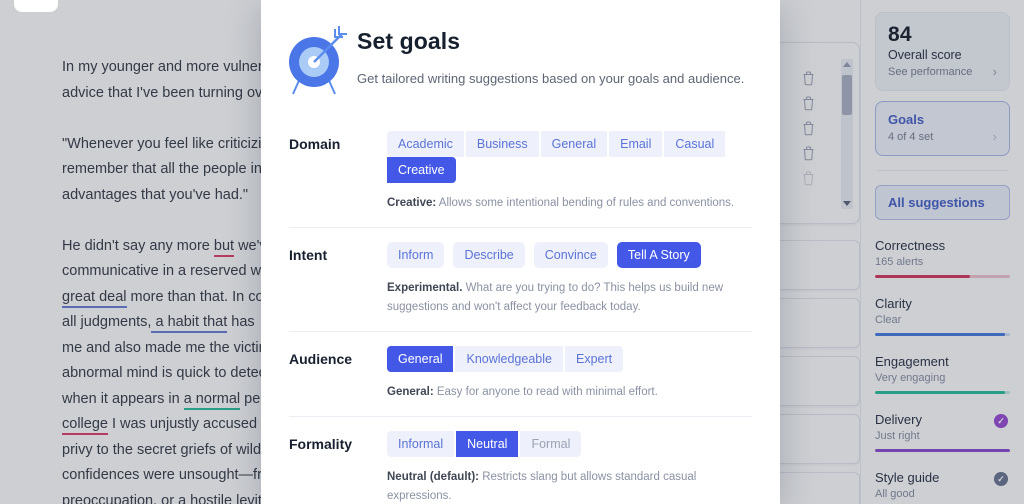 Image resolution: width=1024 pixels, height=504 pixels. Describe the element at coordinates (308, 255) in the screenshot. I see `goal-row-label: Intent` at that location.